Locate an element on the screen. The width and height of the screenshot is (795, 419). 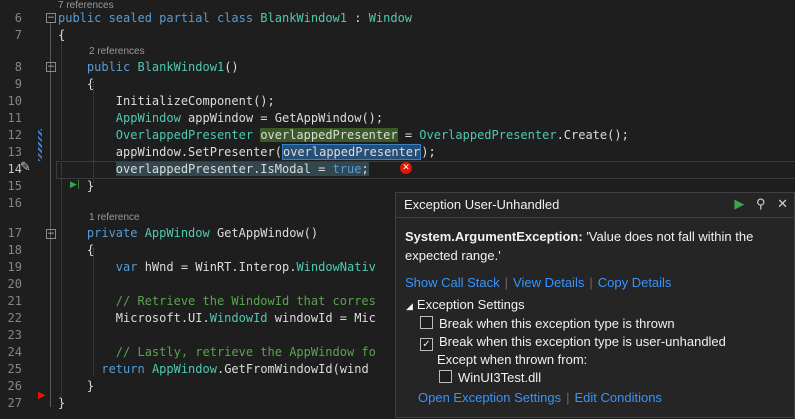
pin-icon: ⚲ is located at coordinates (761, 204).